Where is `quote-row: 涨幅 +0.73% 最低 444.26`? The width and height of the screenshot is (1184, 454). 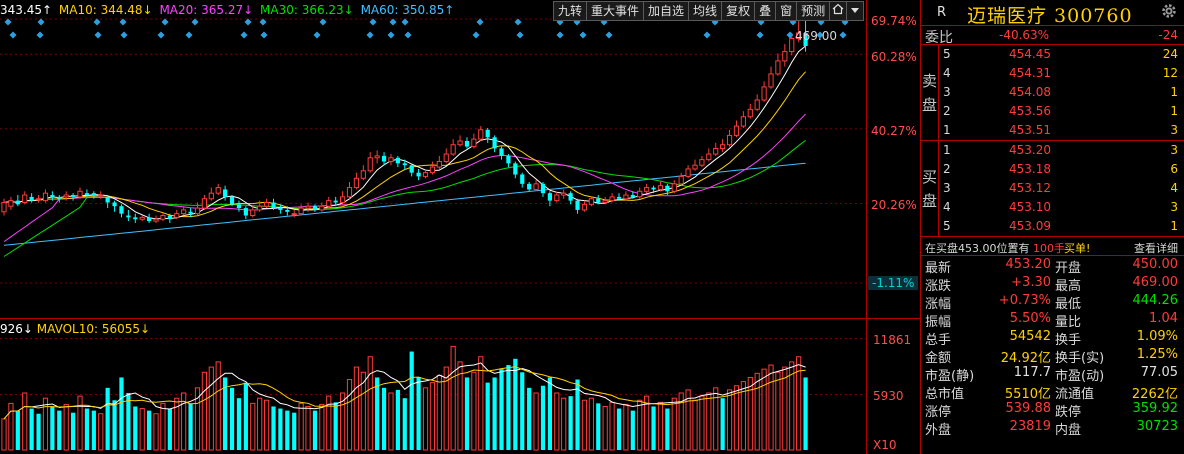
quote-row: 涨幅 +0.73% 最低 444.26 is located at coordinates (1052, 302).